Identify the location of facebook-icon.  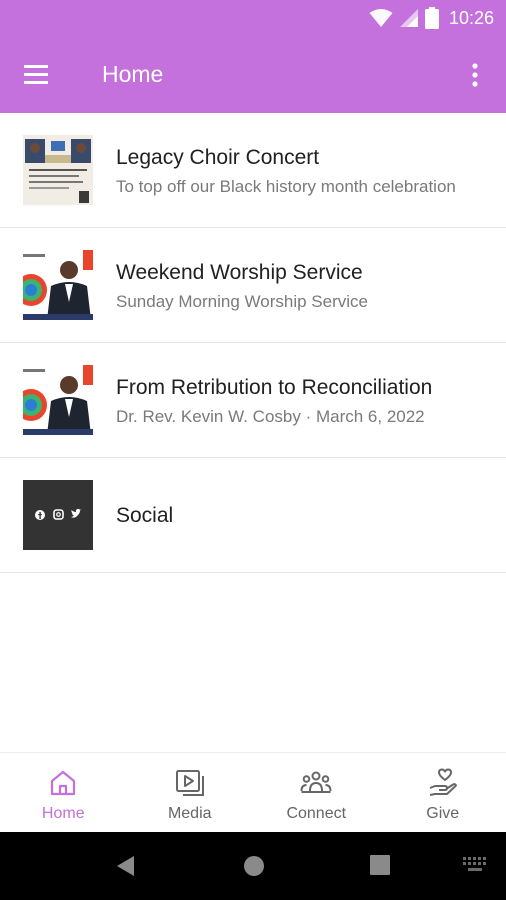
(40, 515).